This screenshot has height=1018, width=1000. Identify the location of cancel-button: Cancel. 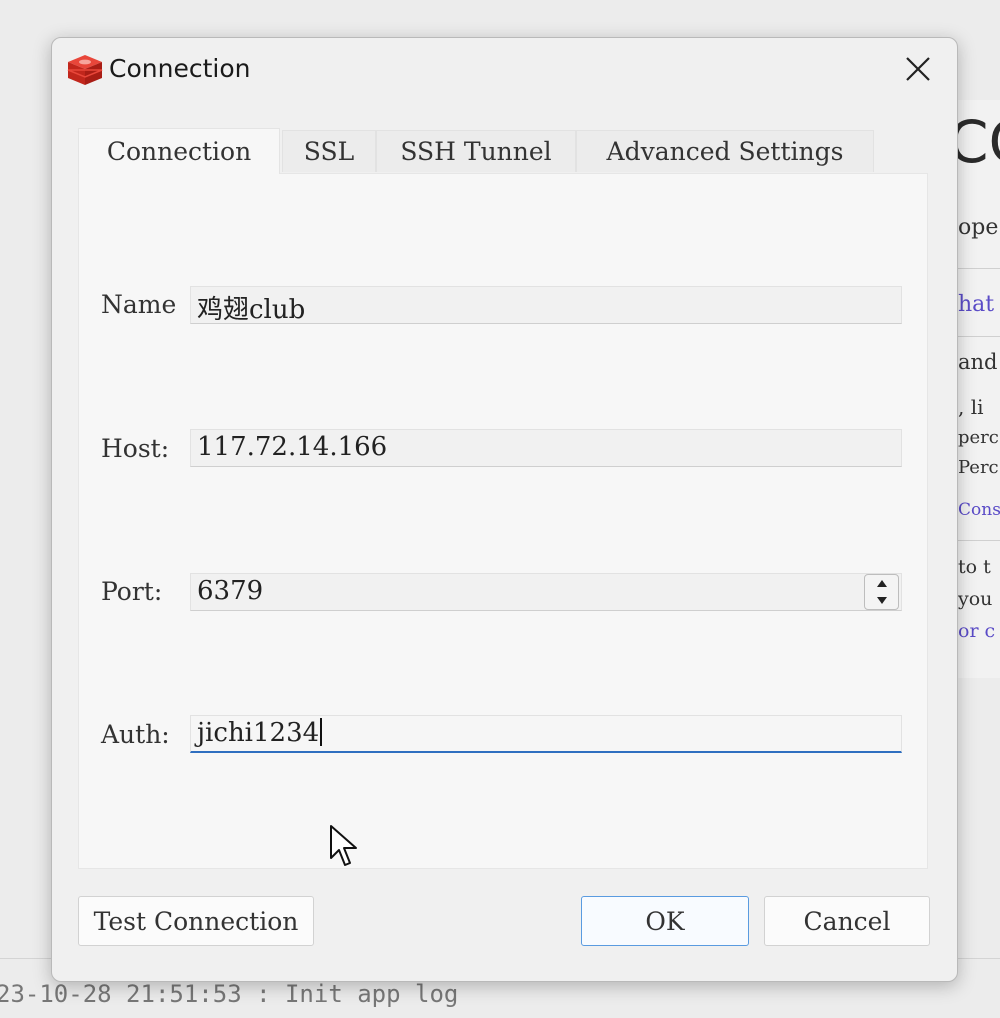
(847, 921).